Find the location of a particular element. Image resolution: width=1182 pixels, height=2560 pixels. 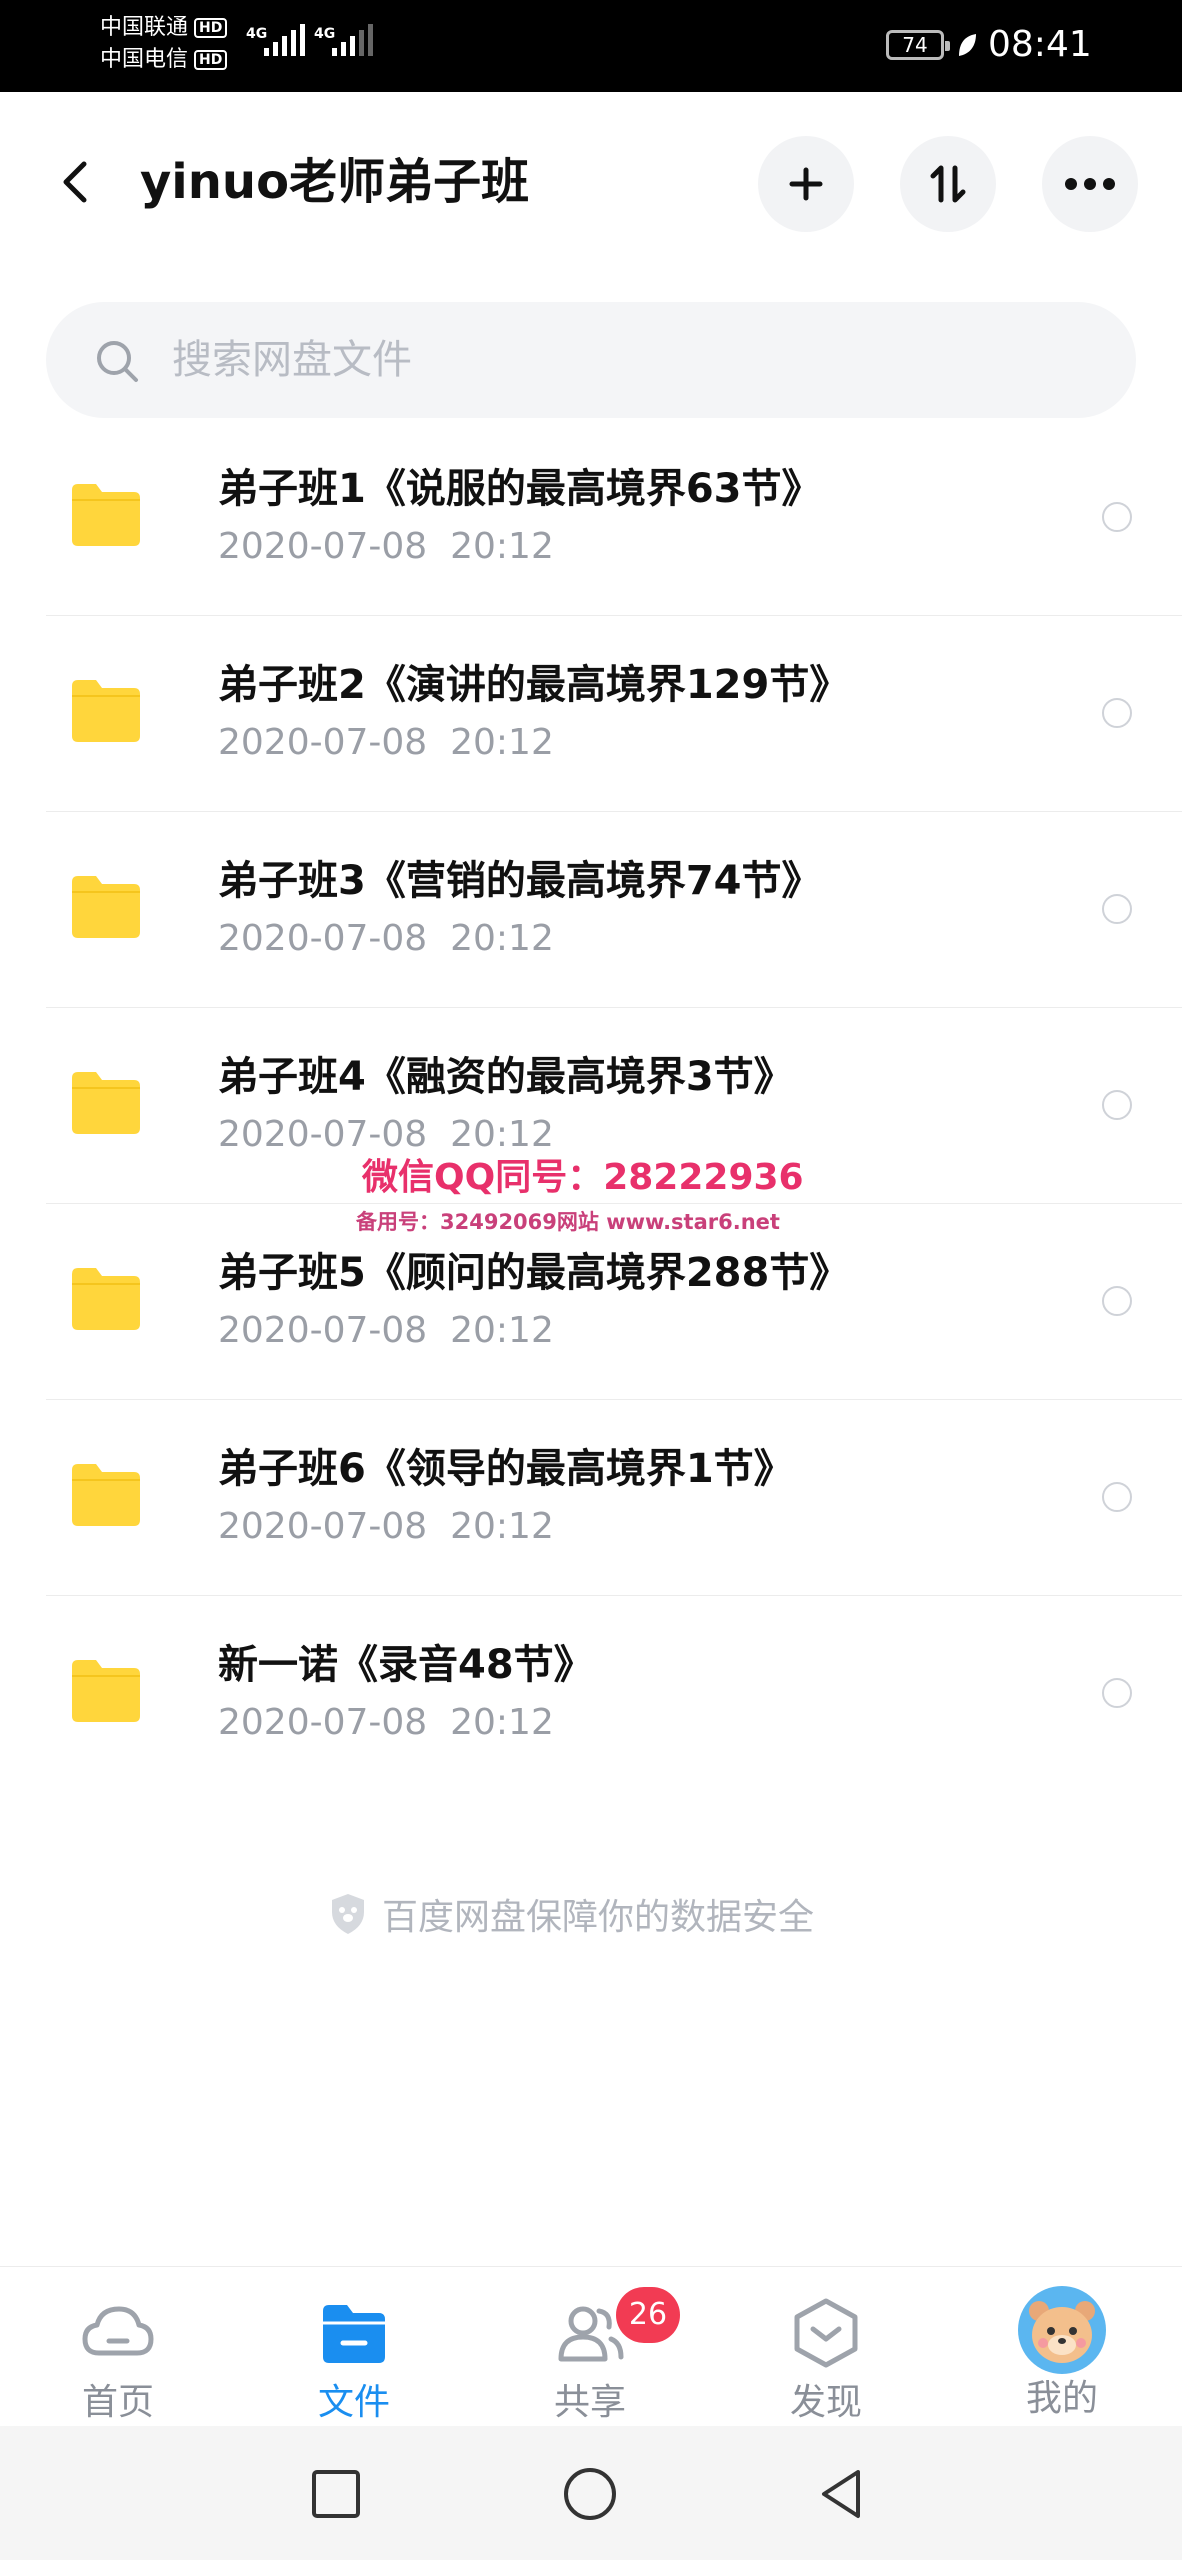

file-row: 弟子班2《演讲的最高境界129节》 2020-07-08 20:12 is located at coordinates (614, 714).